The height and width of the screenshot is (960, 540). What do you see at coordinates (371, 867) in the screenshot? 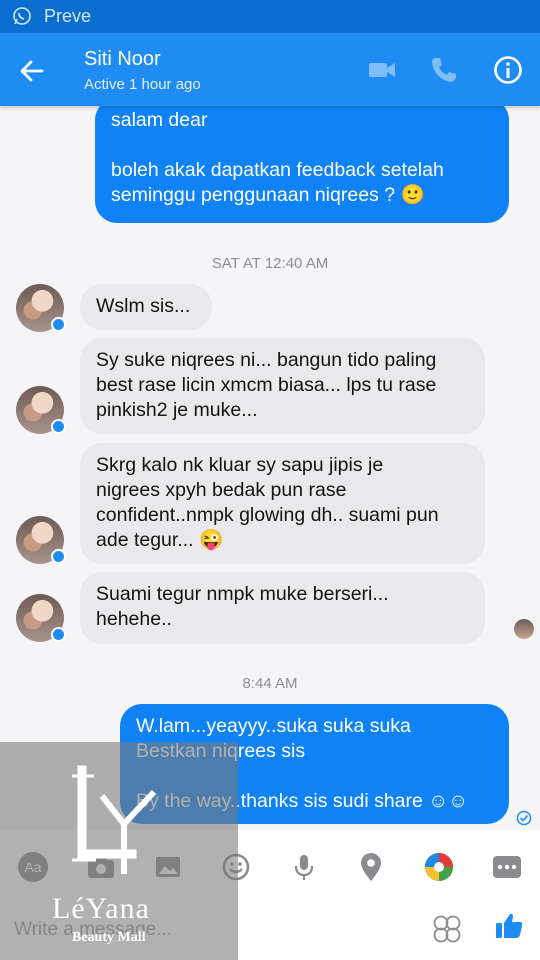
I see `location-icon` at bounding box center [371, 867].